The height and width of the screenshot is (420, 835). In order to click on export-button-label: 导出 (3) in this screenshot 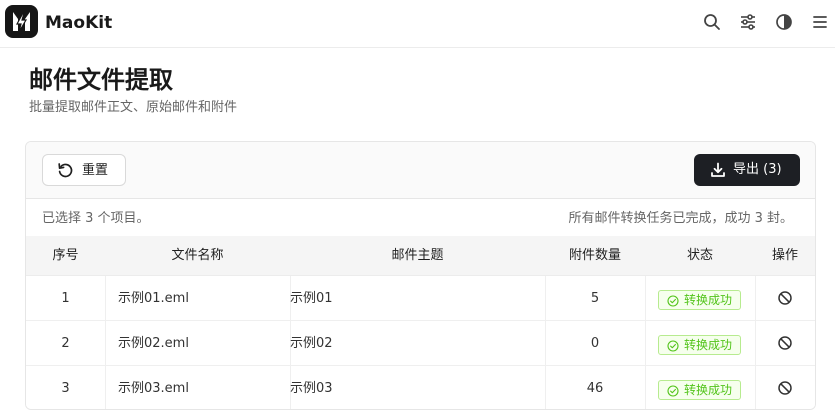, I will do `click(757, 169)`.